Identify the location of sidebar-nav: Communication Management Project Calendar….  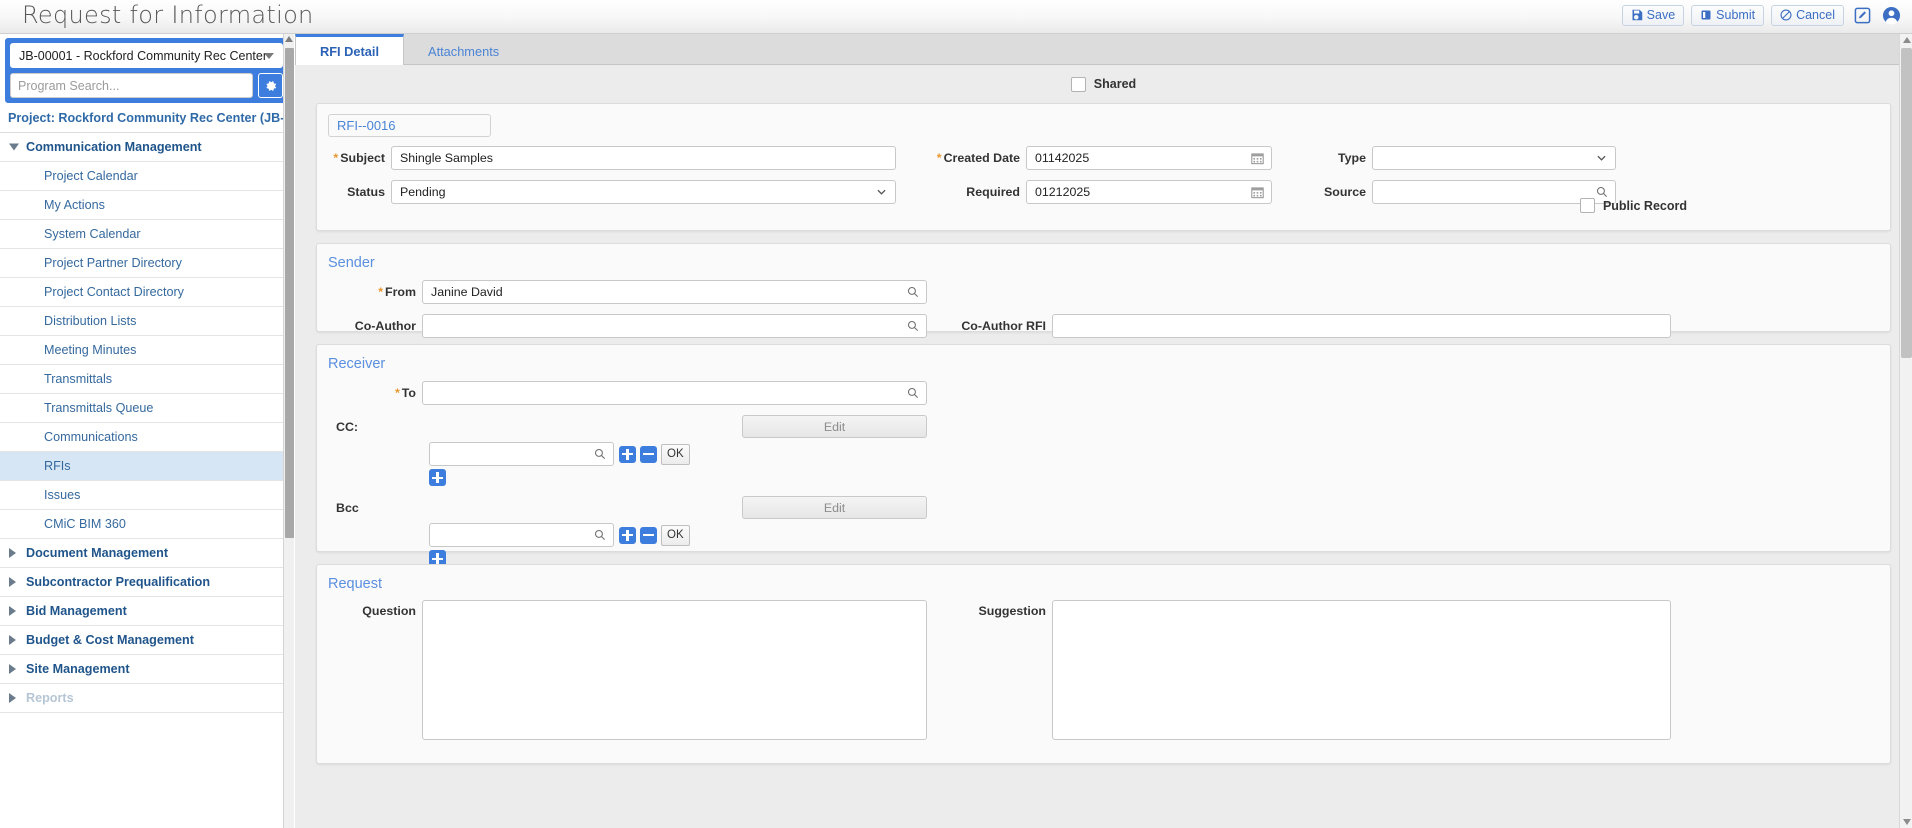
(146, 423).